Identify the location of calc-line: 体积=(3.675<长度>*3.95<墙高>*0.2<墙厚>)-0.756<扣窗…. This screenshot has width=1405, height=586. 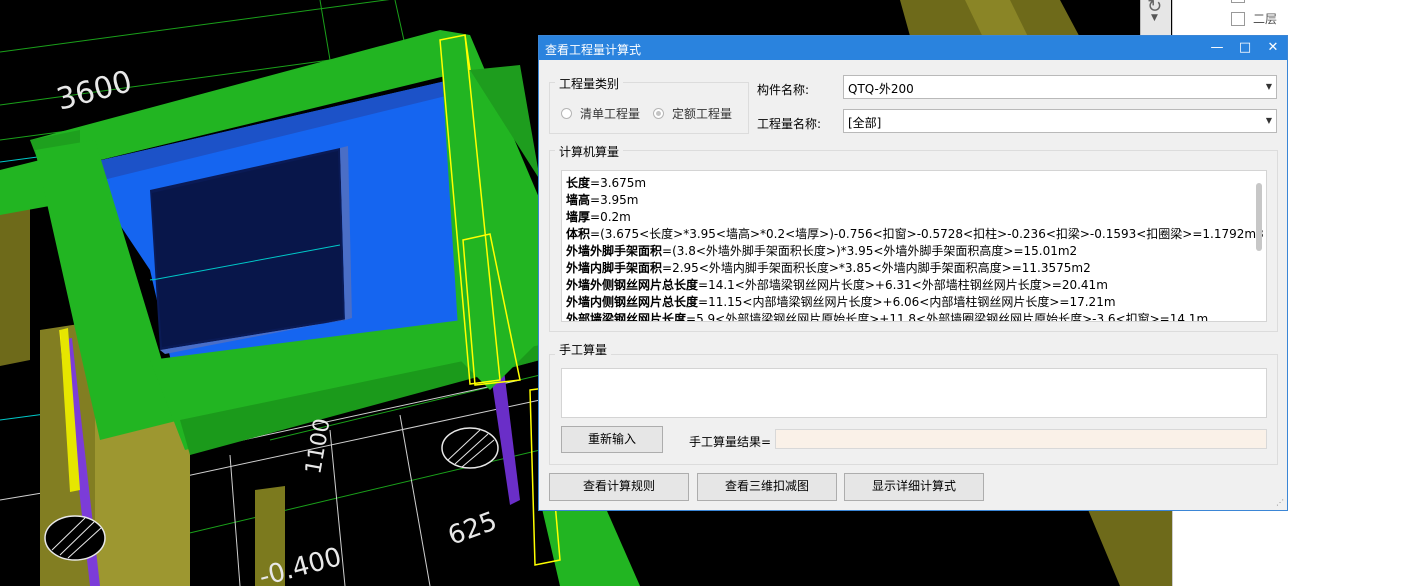
(915, 234).